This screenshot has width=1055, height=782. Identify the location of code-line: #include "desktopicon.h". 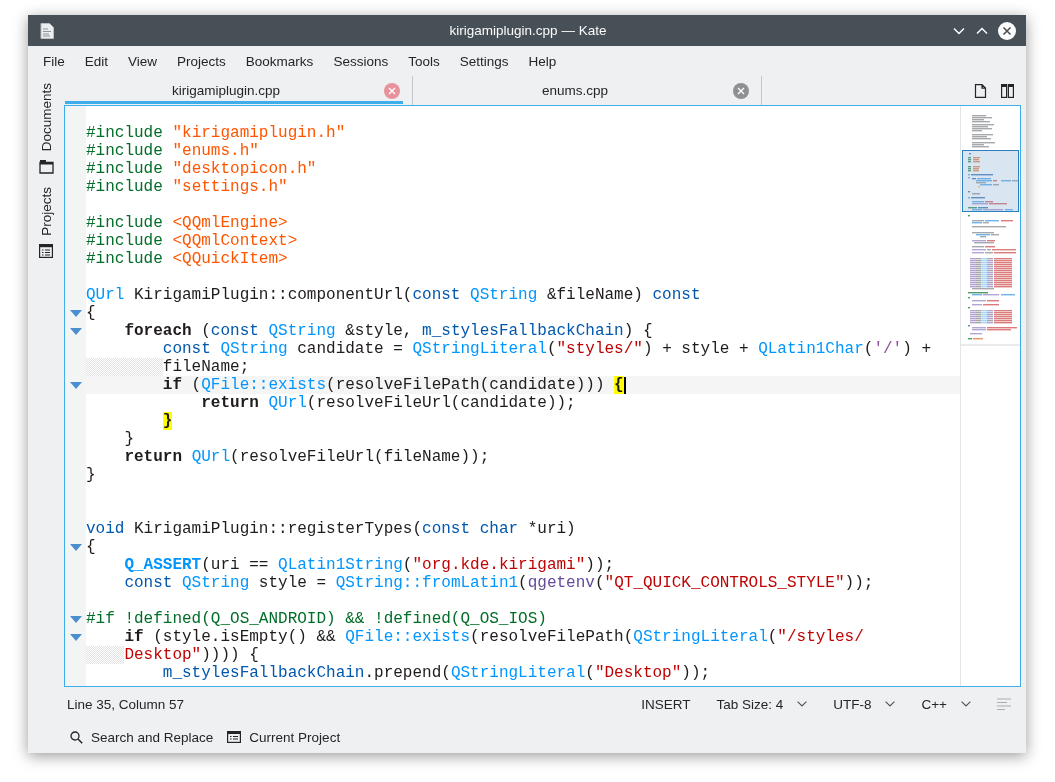
(201, 169).